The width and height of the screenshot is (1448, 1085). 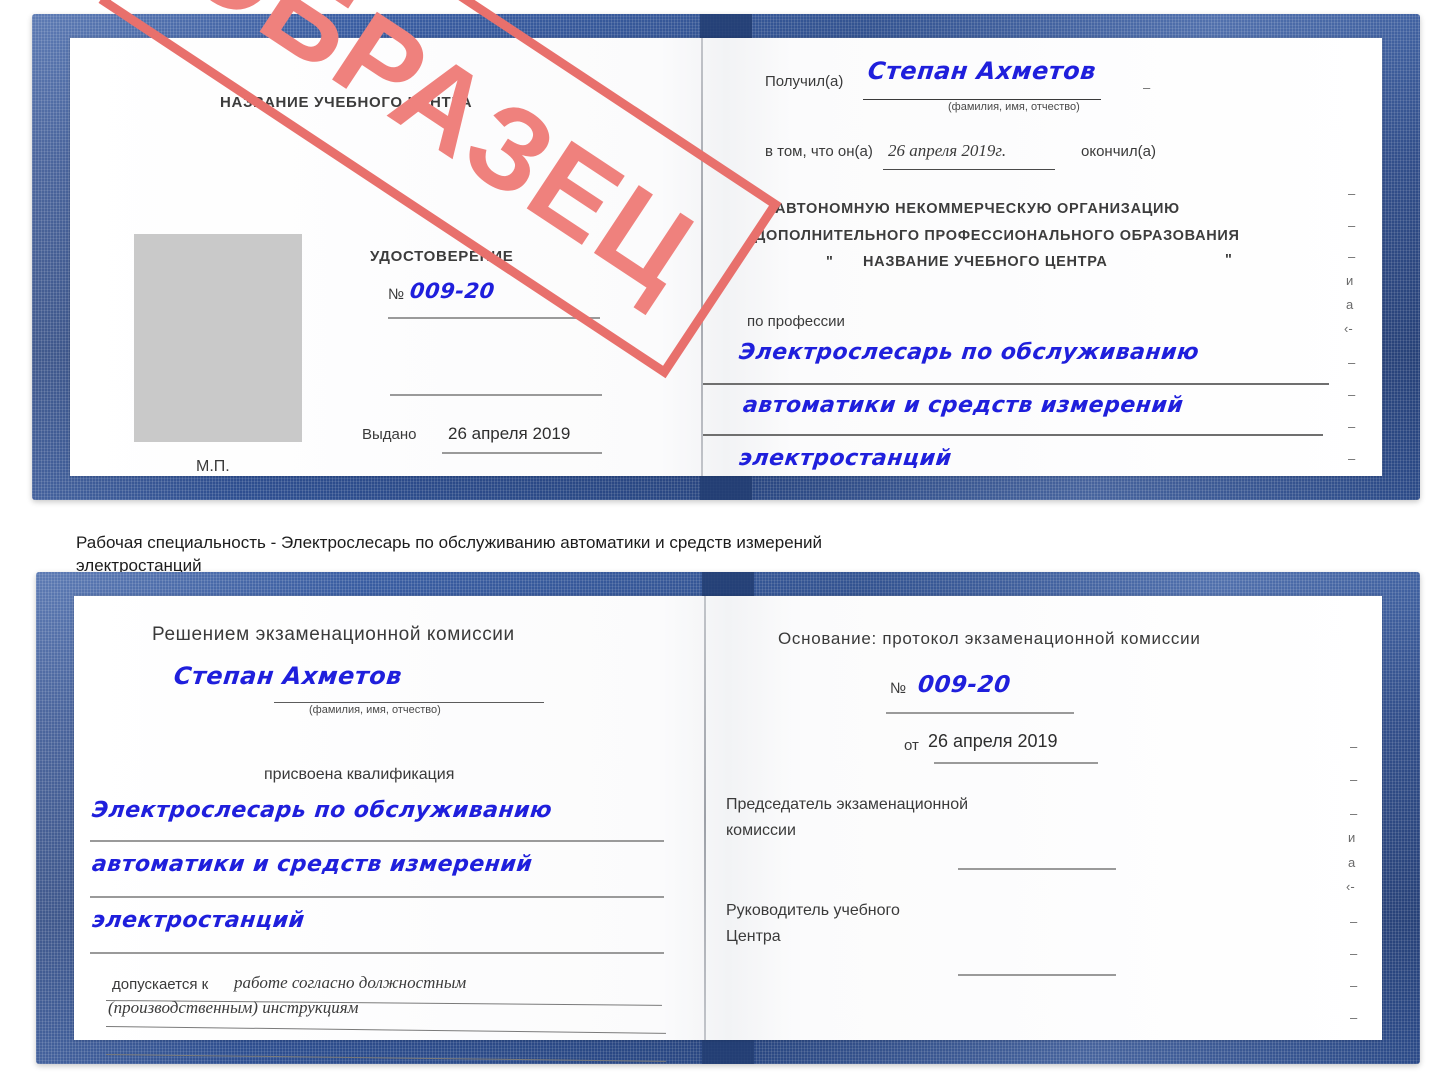 What do you see at coordinates (1016, 763) in the screenshot?
I see `protocol-date-rule` at bounding box center [1016, 763].